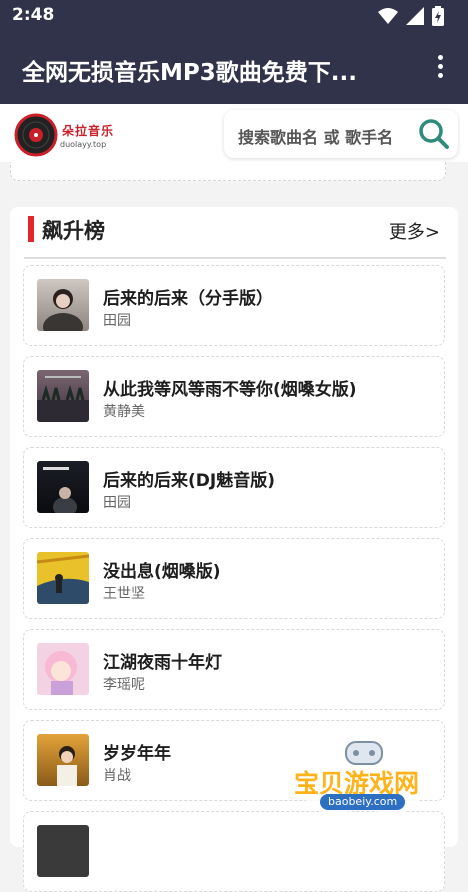 The height and width of the screenshot is (892, 468). What do you see at coordinates (235, 258) in the screenshot?
I see `section-divider` at bounding box center [235, 258].